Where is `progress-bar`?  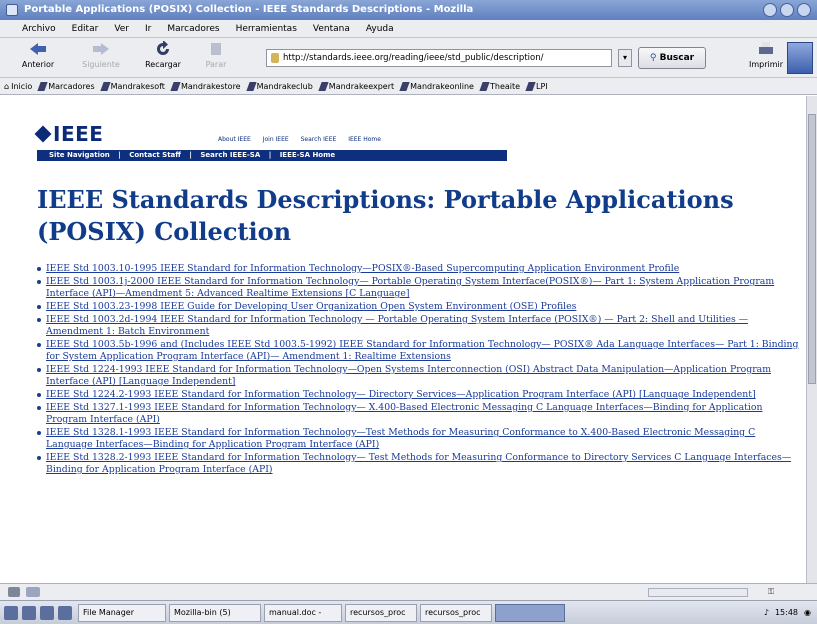
progress-bar is located at coordinates (698, 592).